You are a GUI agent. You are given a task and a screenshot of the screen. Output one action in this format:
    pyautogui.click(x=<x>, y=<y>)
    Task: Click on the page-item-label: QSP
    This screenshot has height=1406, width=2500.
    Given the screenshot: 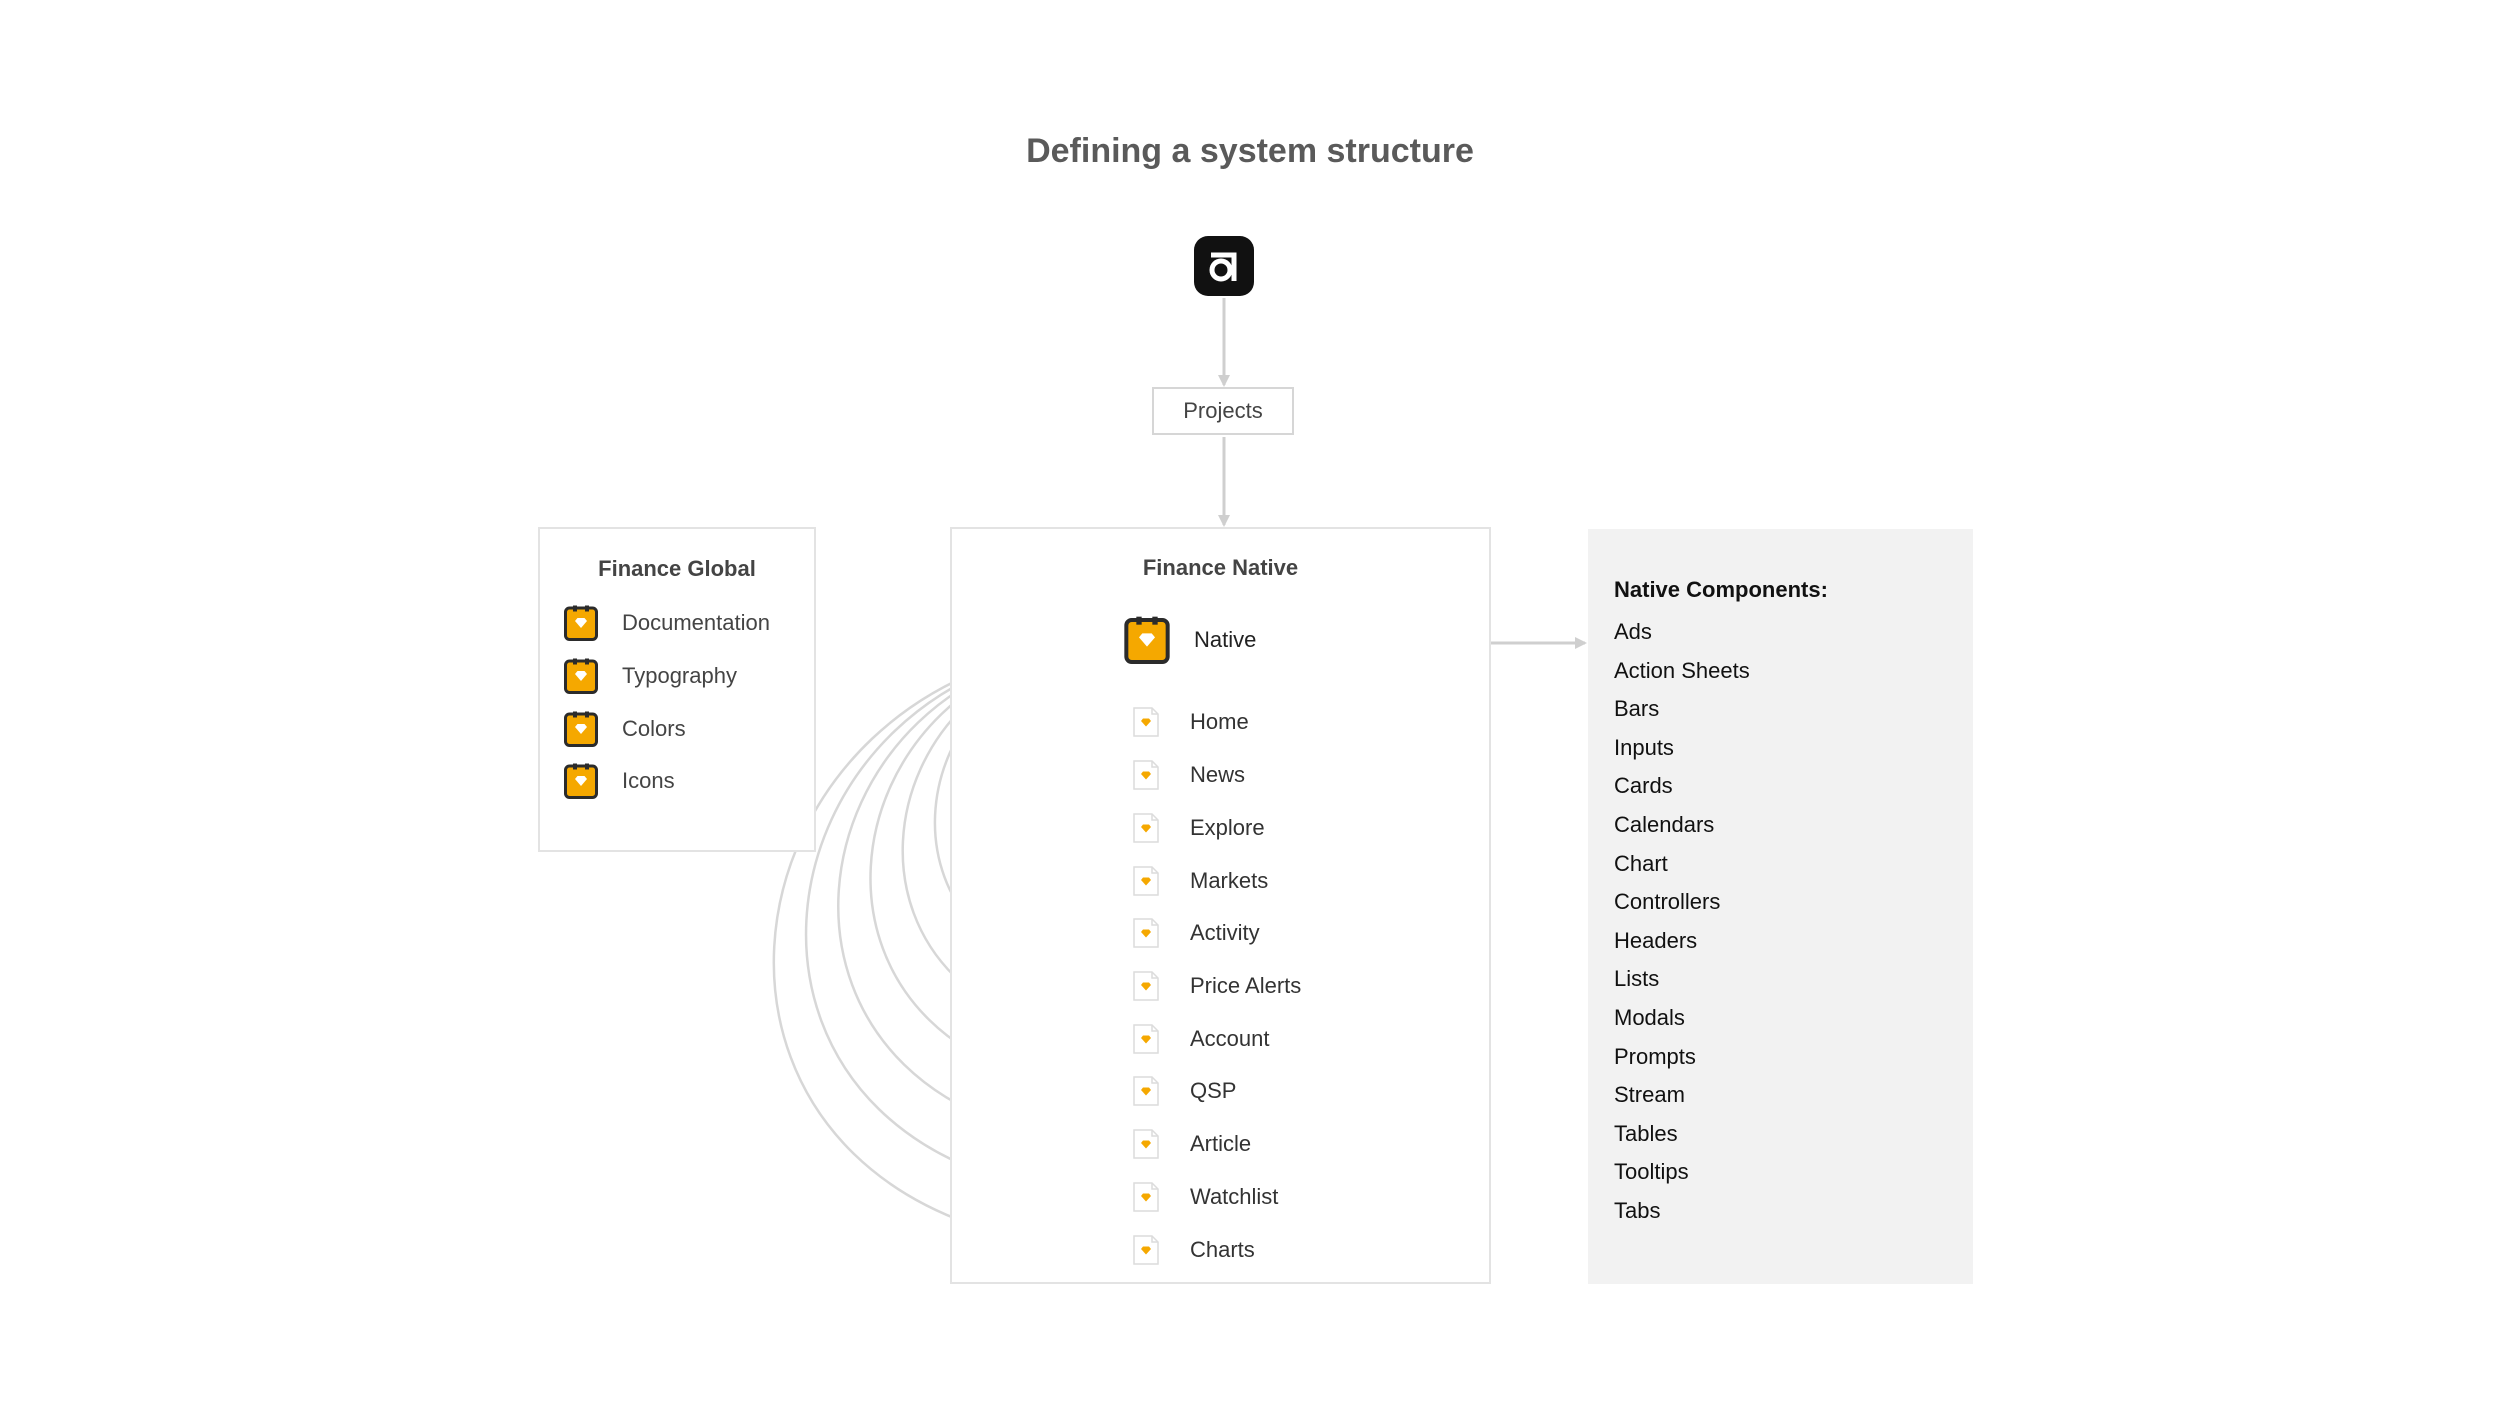 What is the action you would take?
    pyautogui.click(x=1213, y=1090)
    